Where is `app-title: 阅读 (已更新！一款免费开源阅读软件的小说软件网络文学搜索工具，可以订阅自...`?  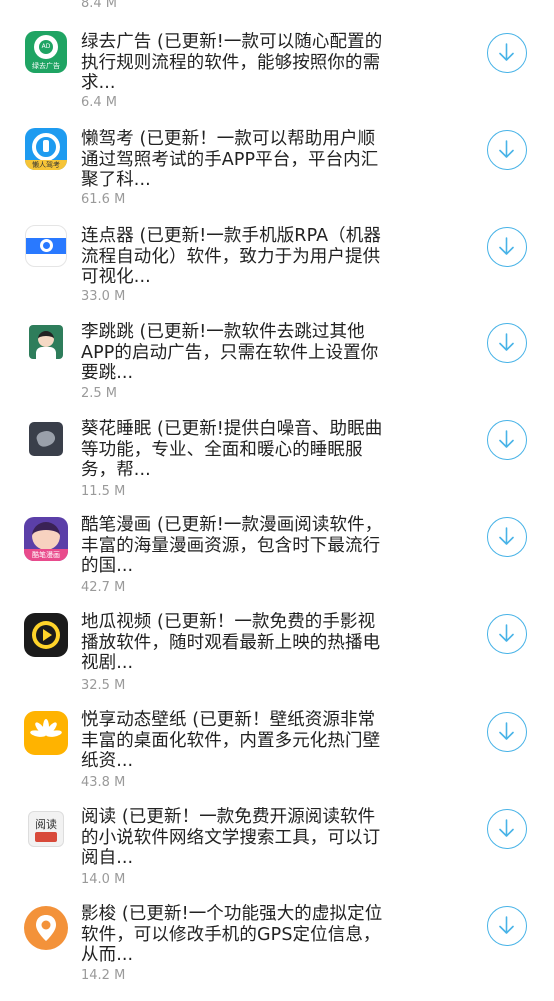 app-title: 阅读 (已更新！一款免费开源阅读软件的小说软件网络文学搜索工具，可以订阅自... is located at coordinates (236, 838).